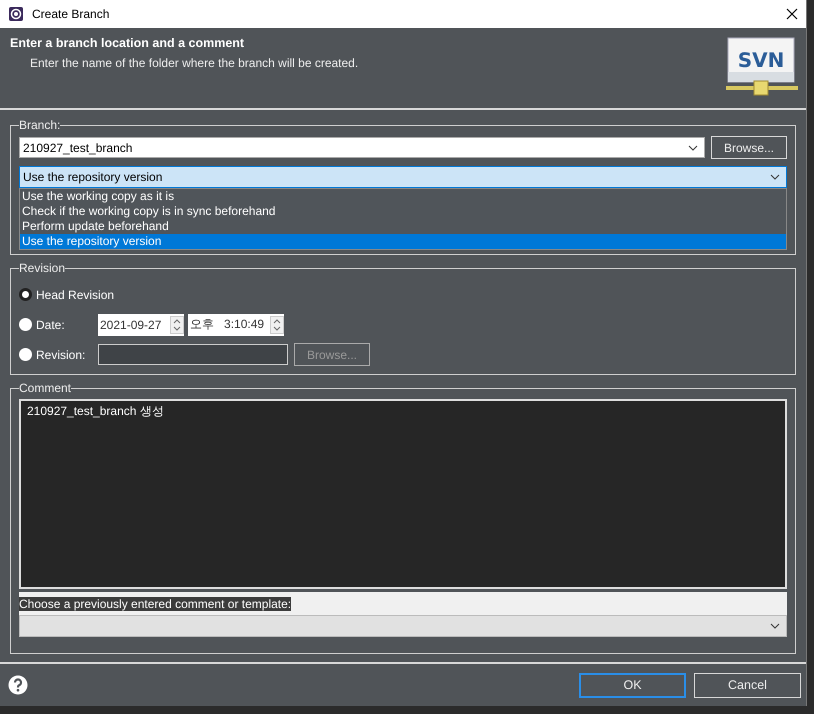  What do you see at coordinates (71, 14) in the screenshot?
I see `window-title: Create Branch` at bounding box center [71, 14].